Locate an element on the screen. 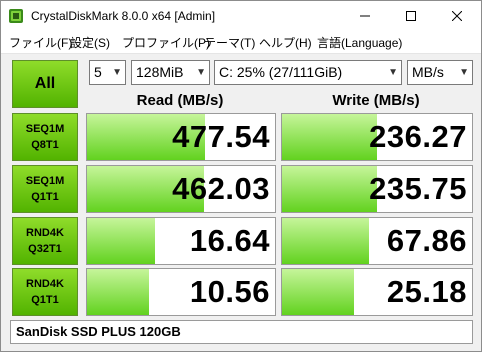 This screenshot has width=482, height=352. read-result: 16.64 is located at coordinates (181, 241).